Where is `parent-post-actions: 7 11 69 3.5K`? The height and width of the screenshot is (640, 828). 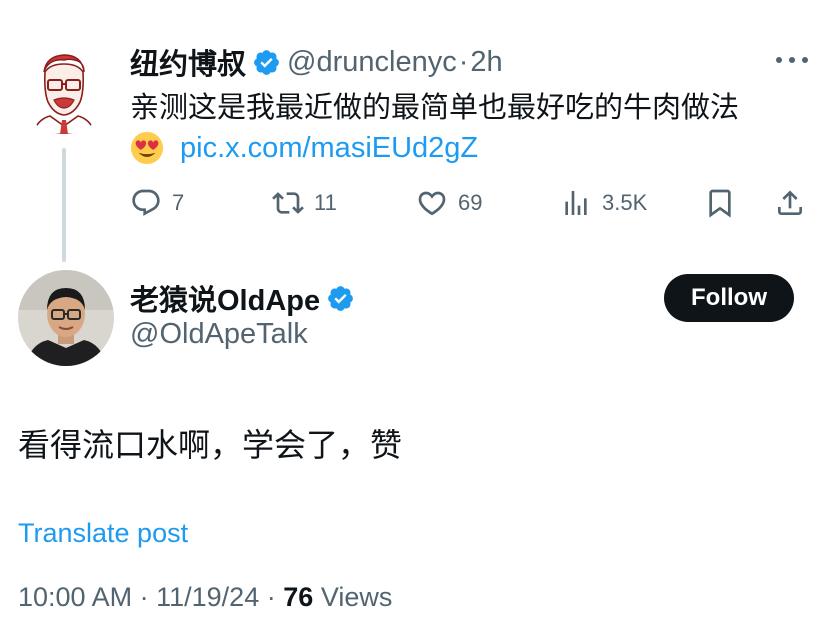 parent-post-actions: 7 11 69 3.5K is located at coordinates (414, 203).